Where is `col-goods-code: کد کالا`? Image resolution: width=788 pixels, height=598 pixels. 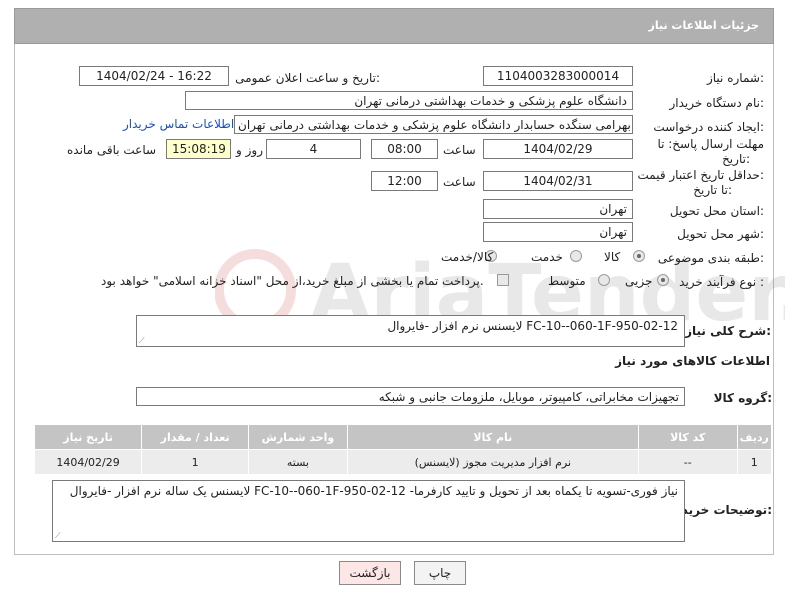 col-goods-code: کد کالا is located at coordinates (687, 437).